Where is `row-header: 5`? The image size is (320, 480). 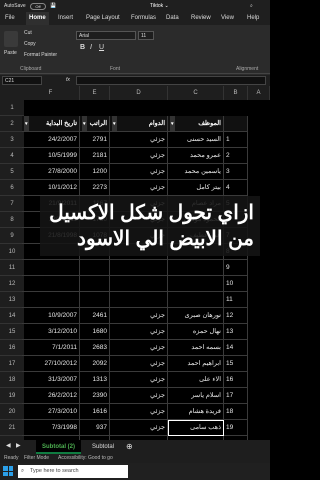 row-header: 5 is located at coordinates (12, 172).